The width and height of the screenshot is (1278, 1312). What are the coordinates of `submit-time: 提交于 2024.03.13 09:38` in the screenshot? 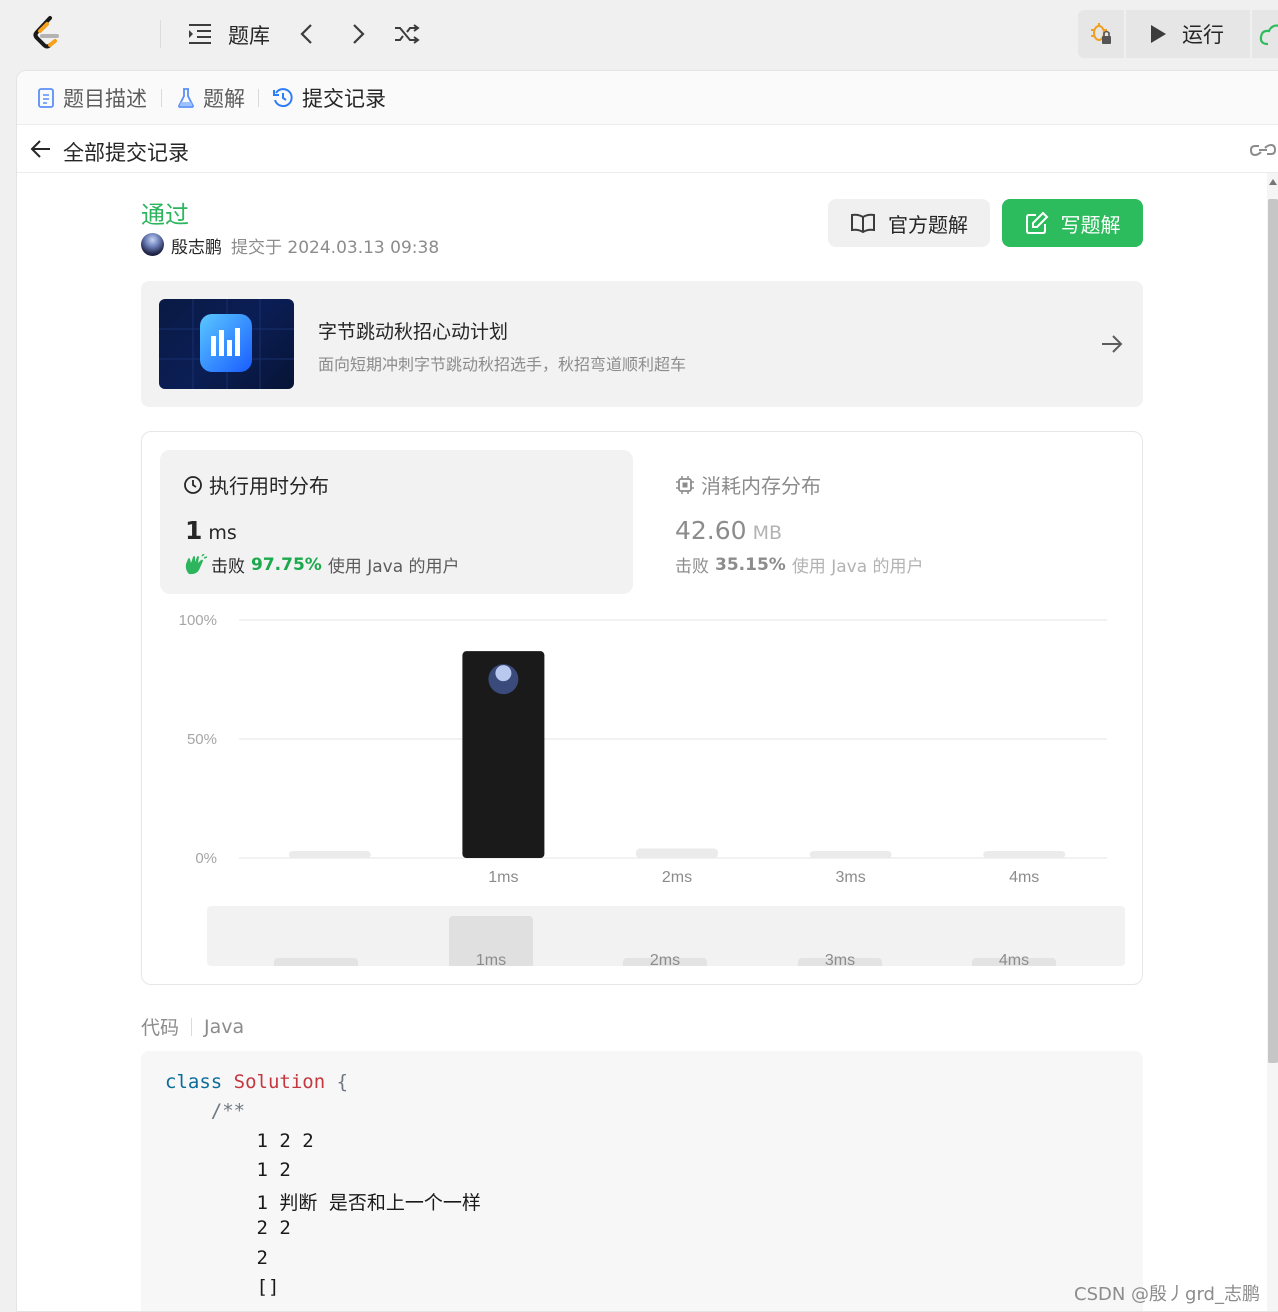 It's located at (335, 248).